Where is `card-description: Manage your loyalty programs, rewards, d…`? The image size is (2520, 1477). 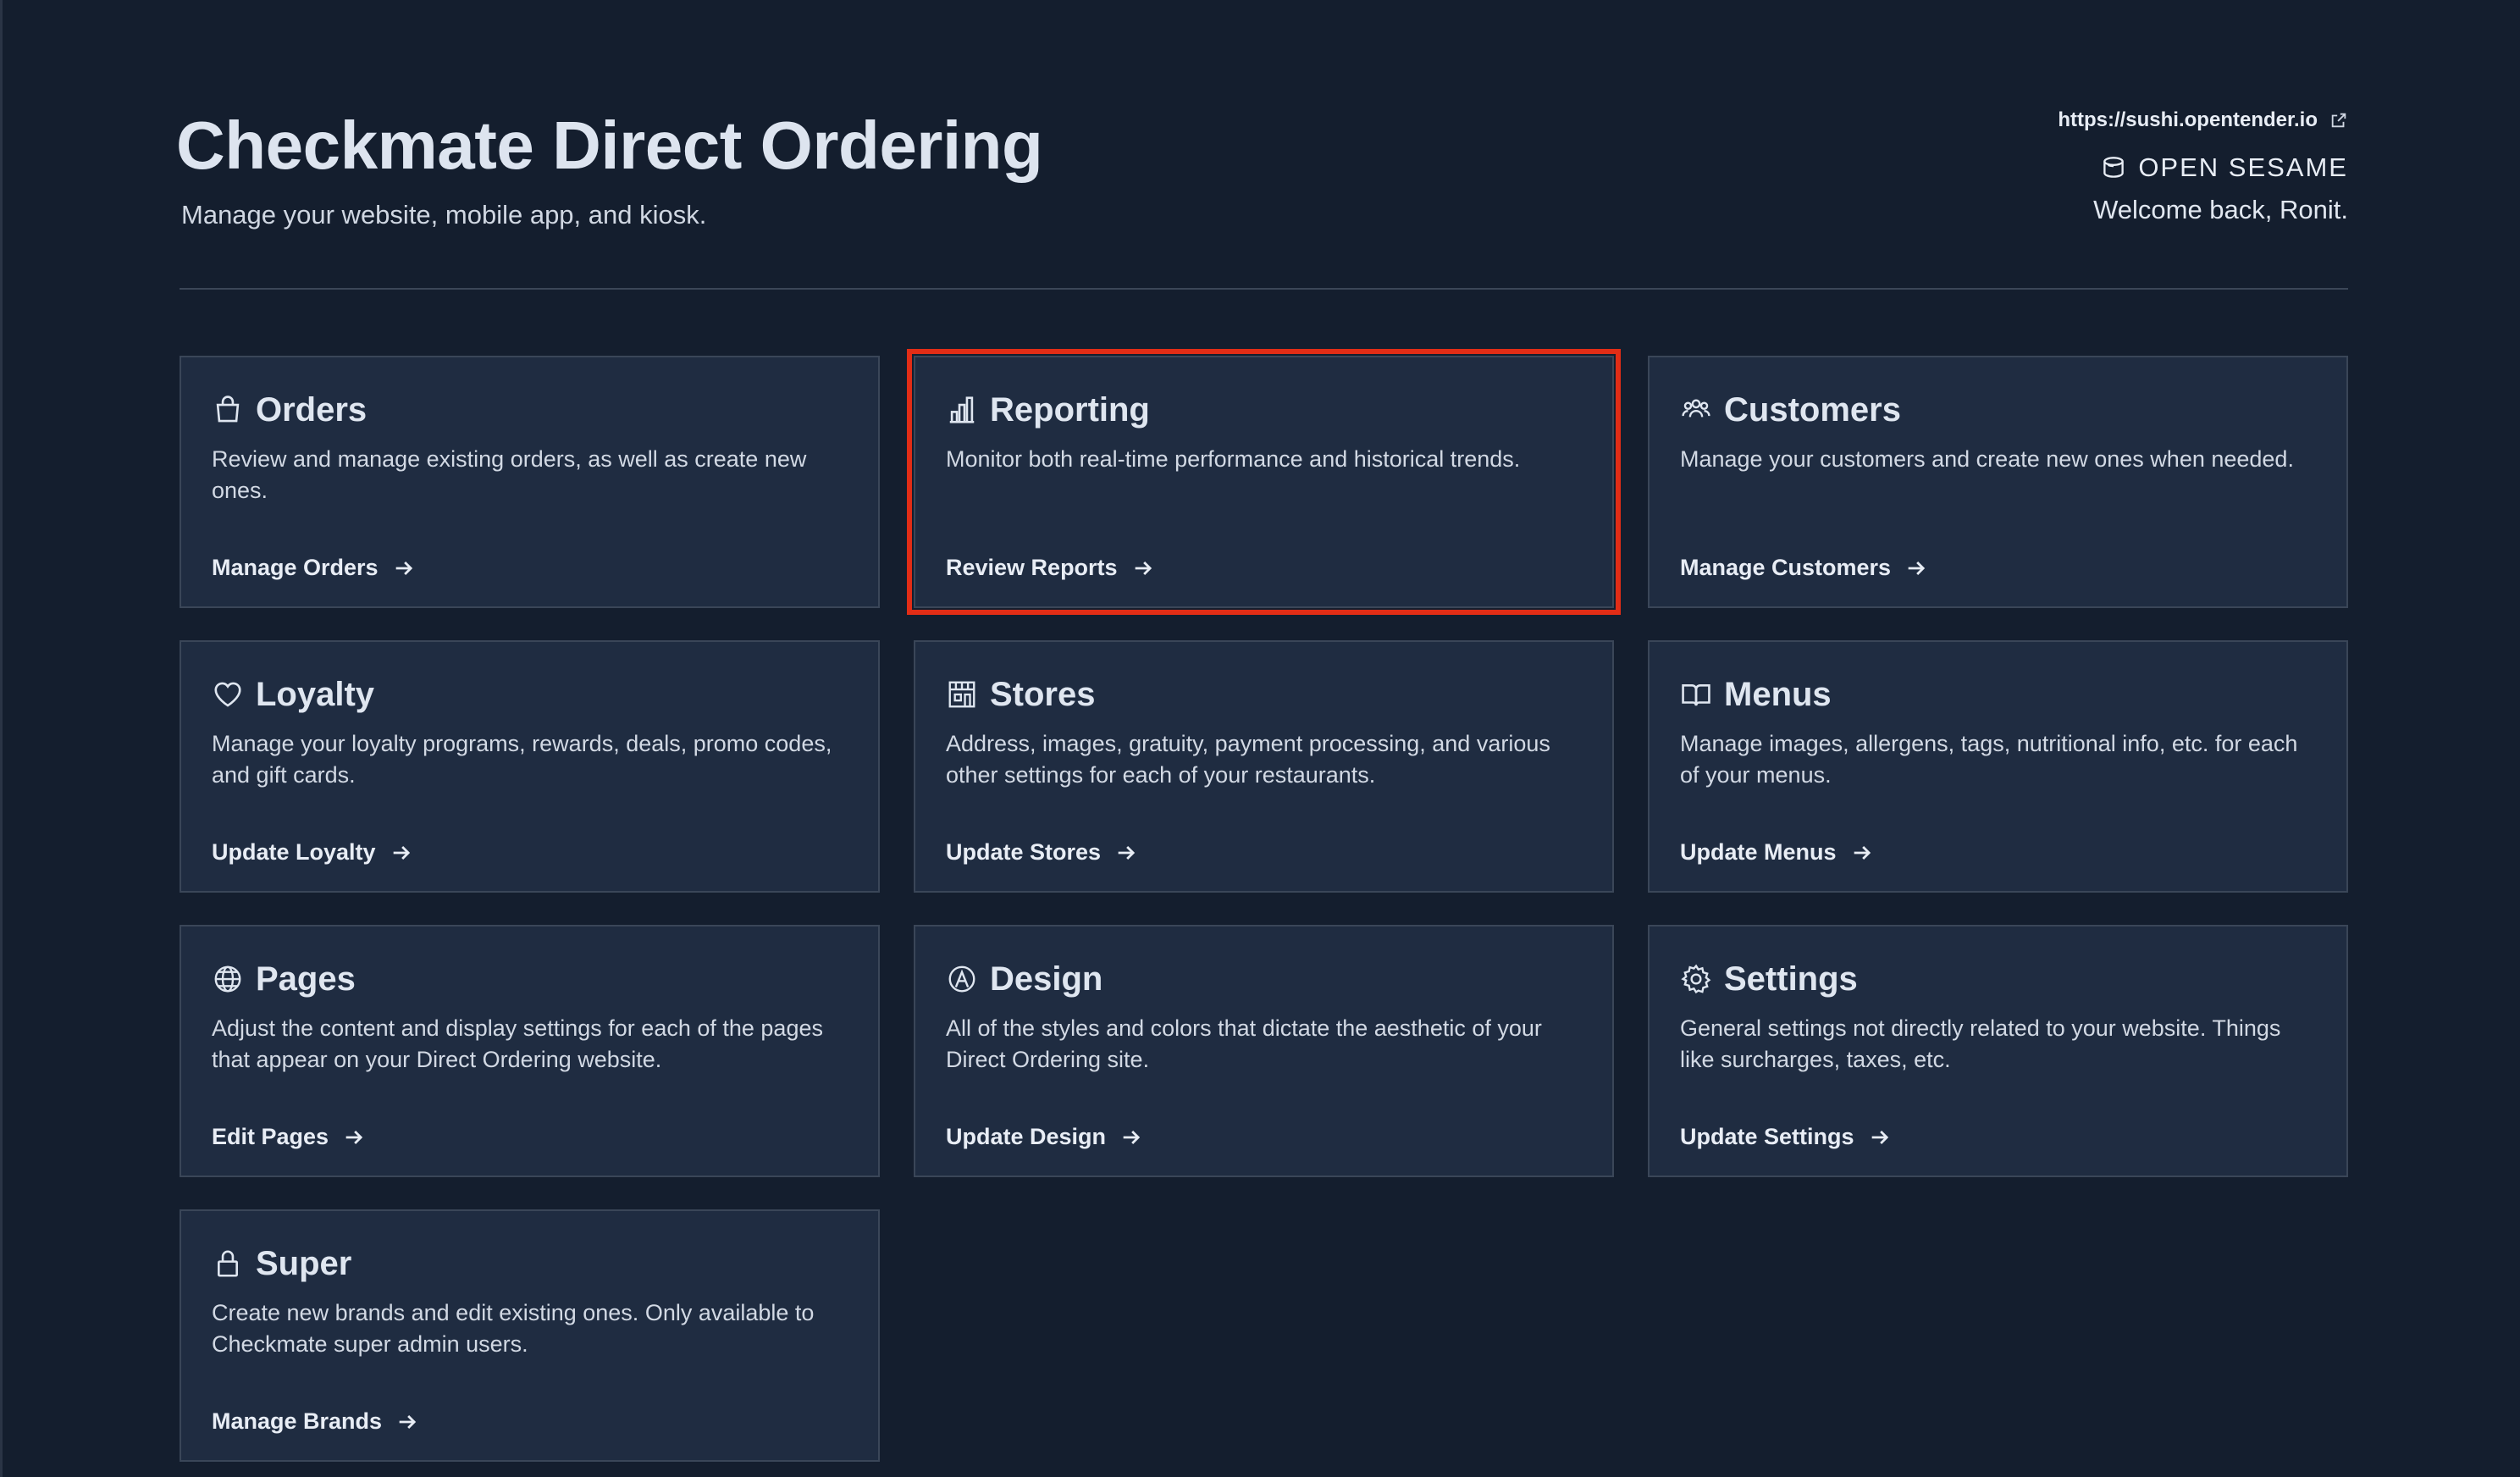 card-description: Manage your loyalty programs, rewards, d… is located at coordinates (522, 759).